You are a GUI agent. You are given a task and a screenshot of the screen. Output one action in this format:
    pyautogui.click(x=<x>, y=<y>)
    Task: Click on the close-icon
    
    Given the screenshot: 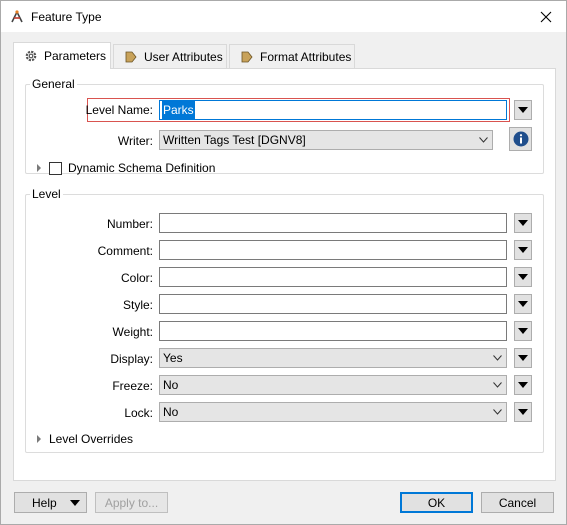 What is the action you would take?
    pyautogui.click(x=546, y=16)
    